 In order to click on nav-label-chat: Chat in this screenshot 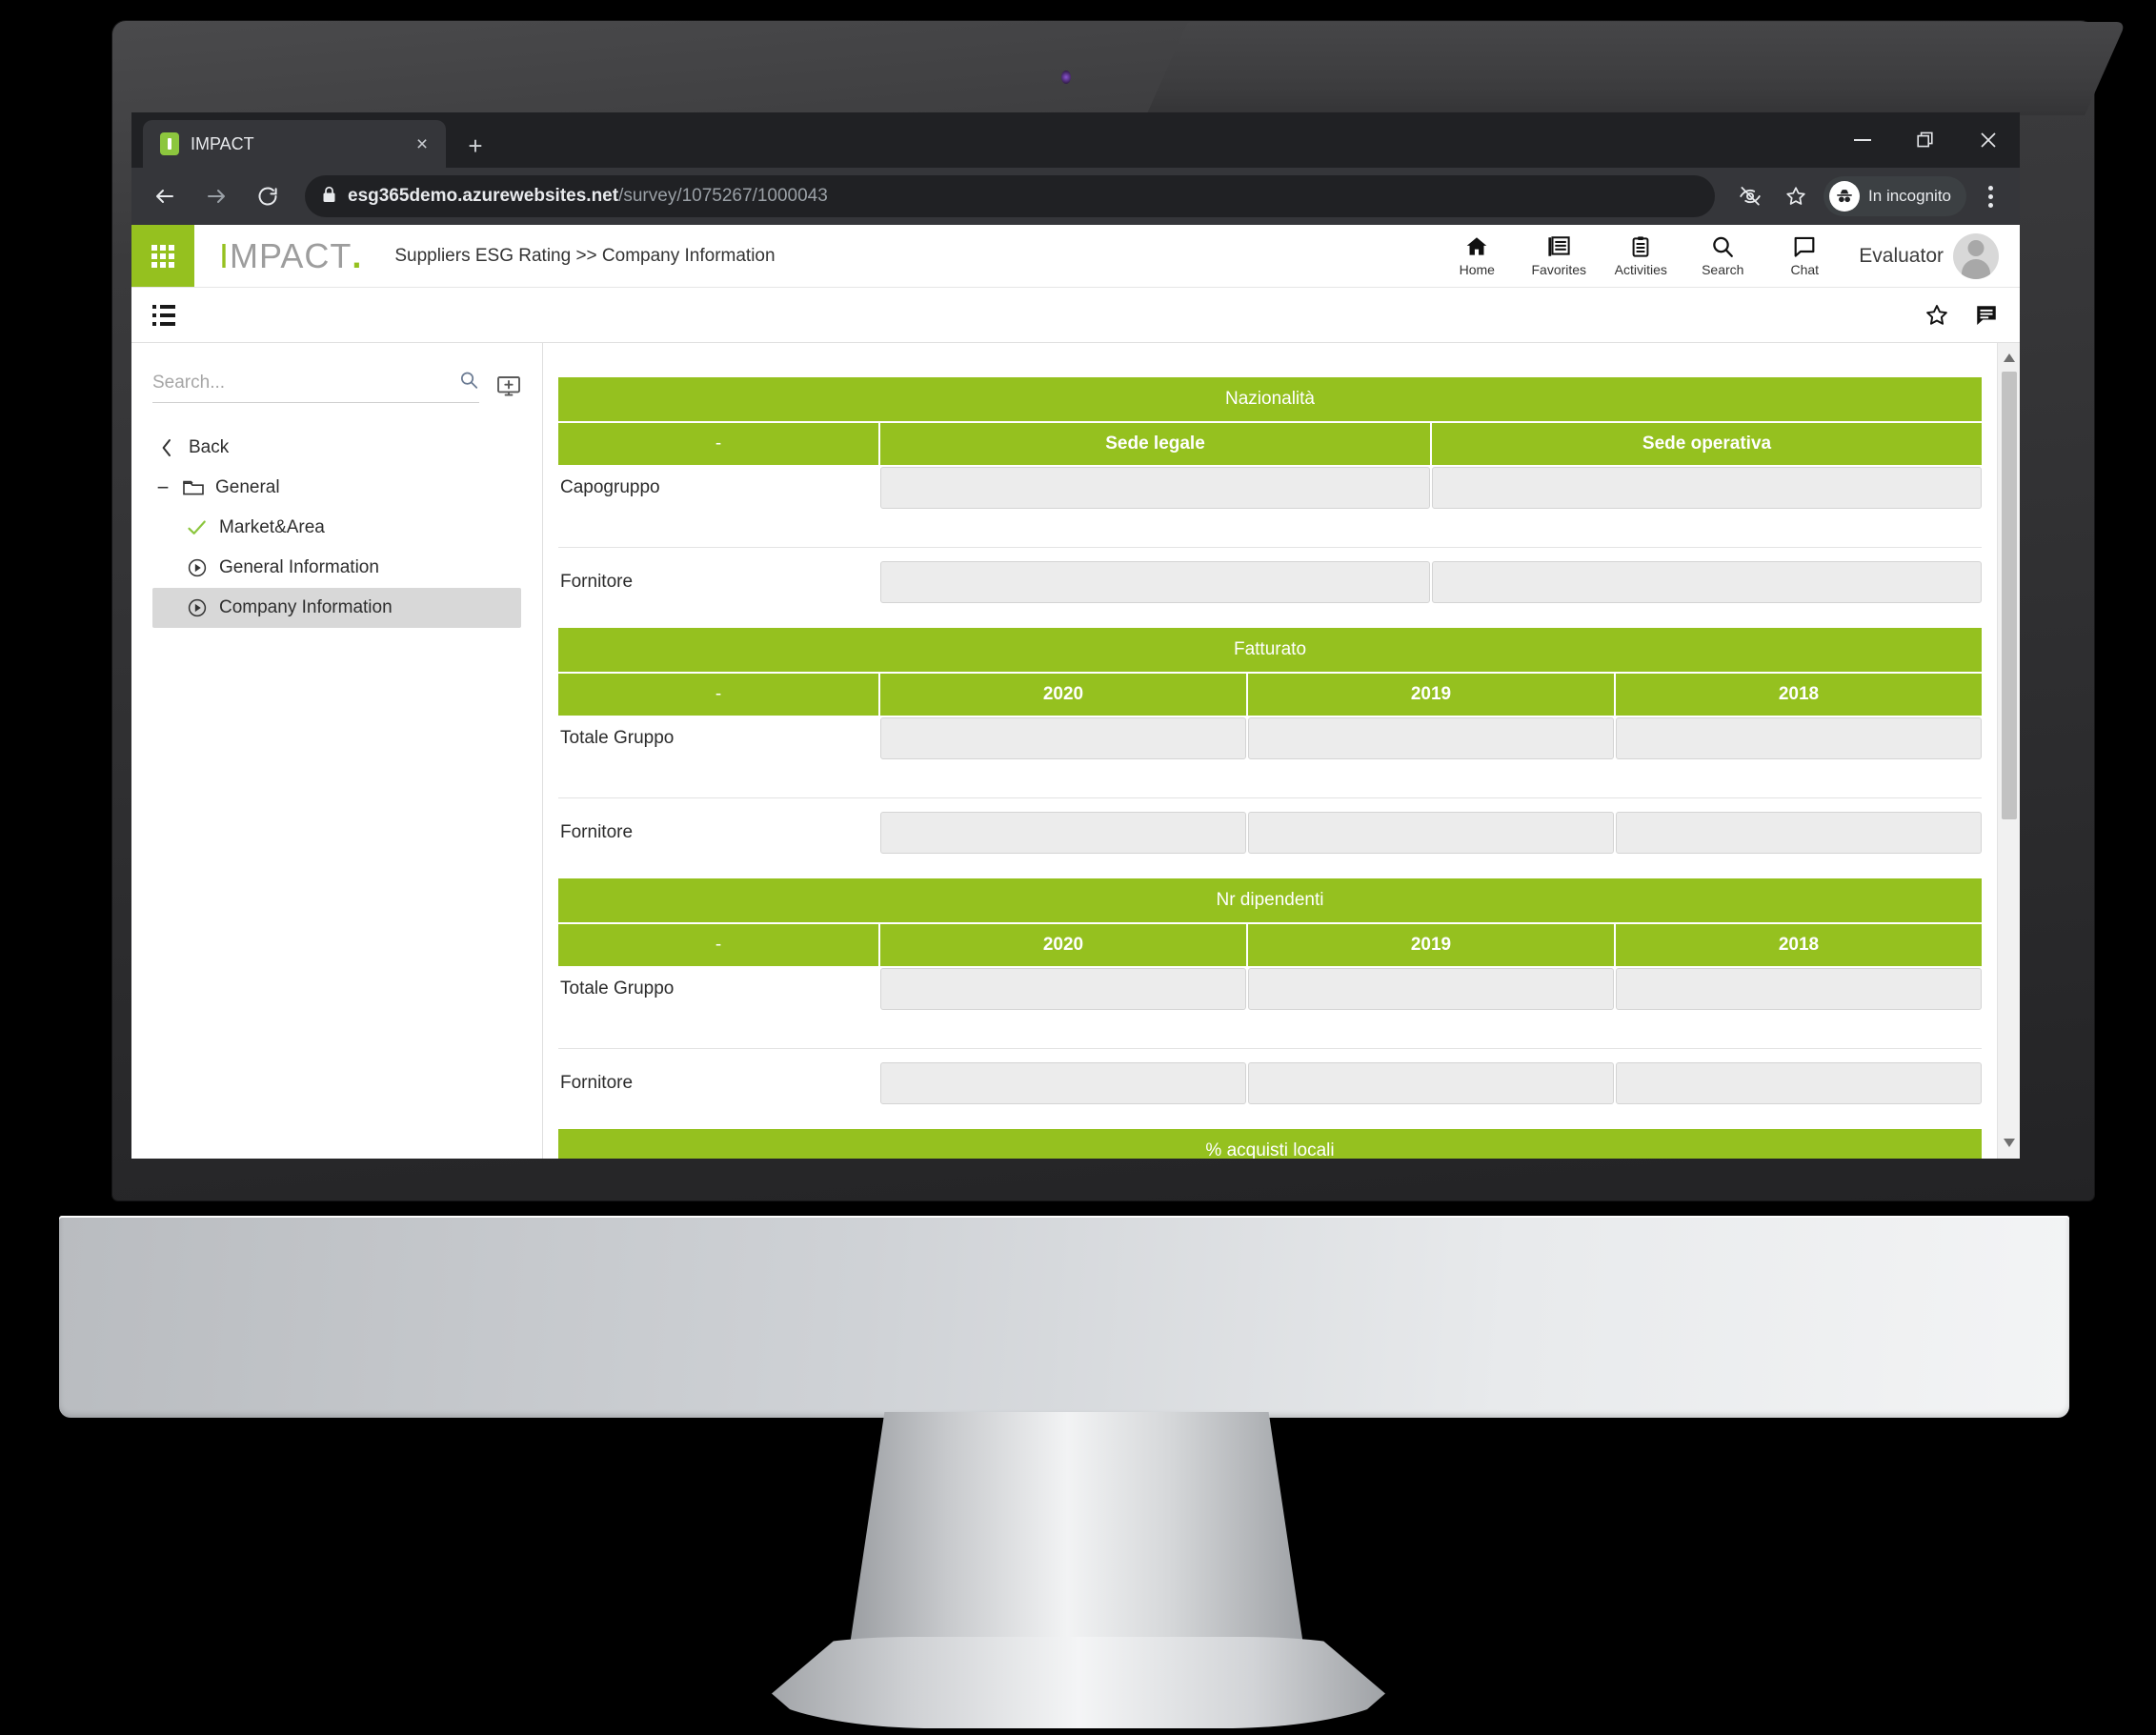, I will do `click(1805, 269)`.